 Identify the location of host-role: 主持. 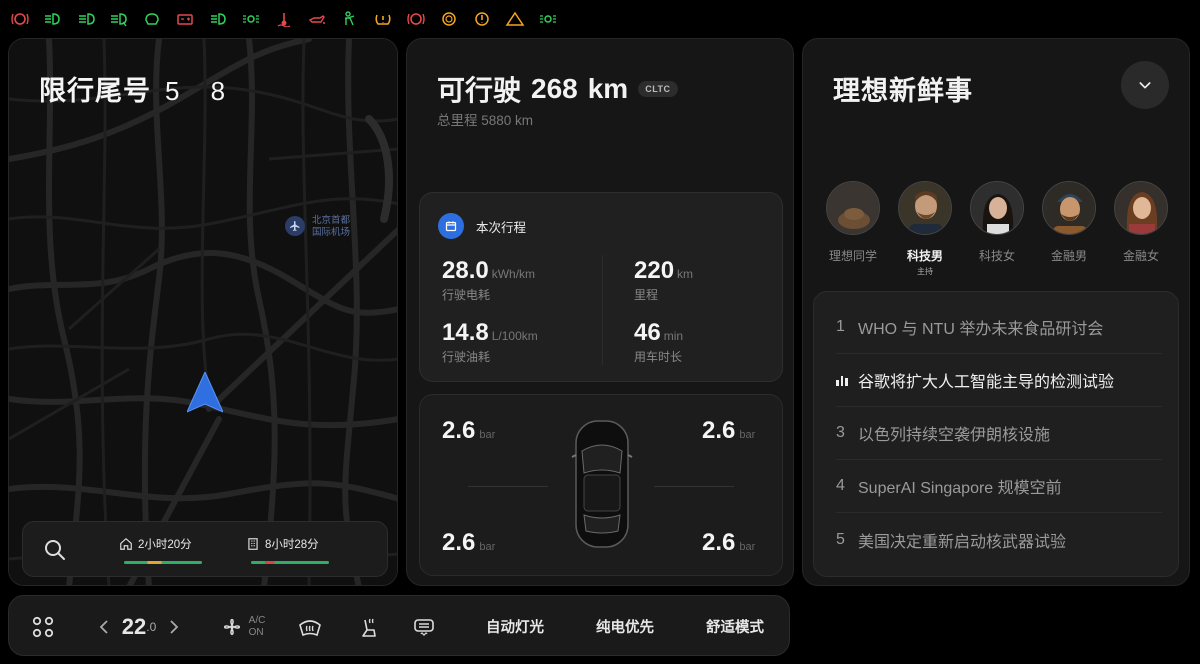
(925, 271).